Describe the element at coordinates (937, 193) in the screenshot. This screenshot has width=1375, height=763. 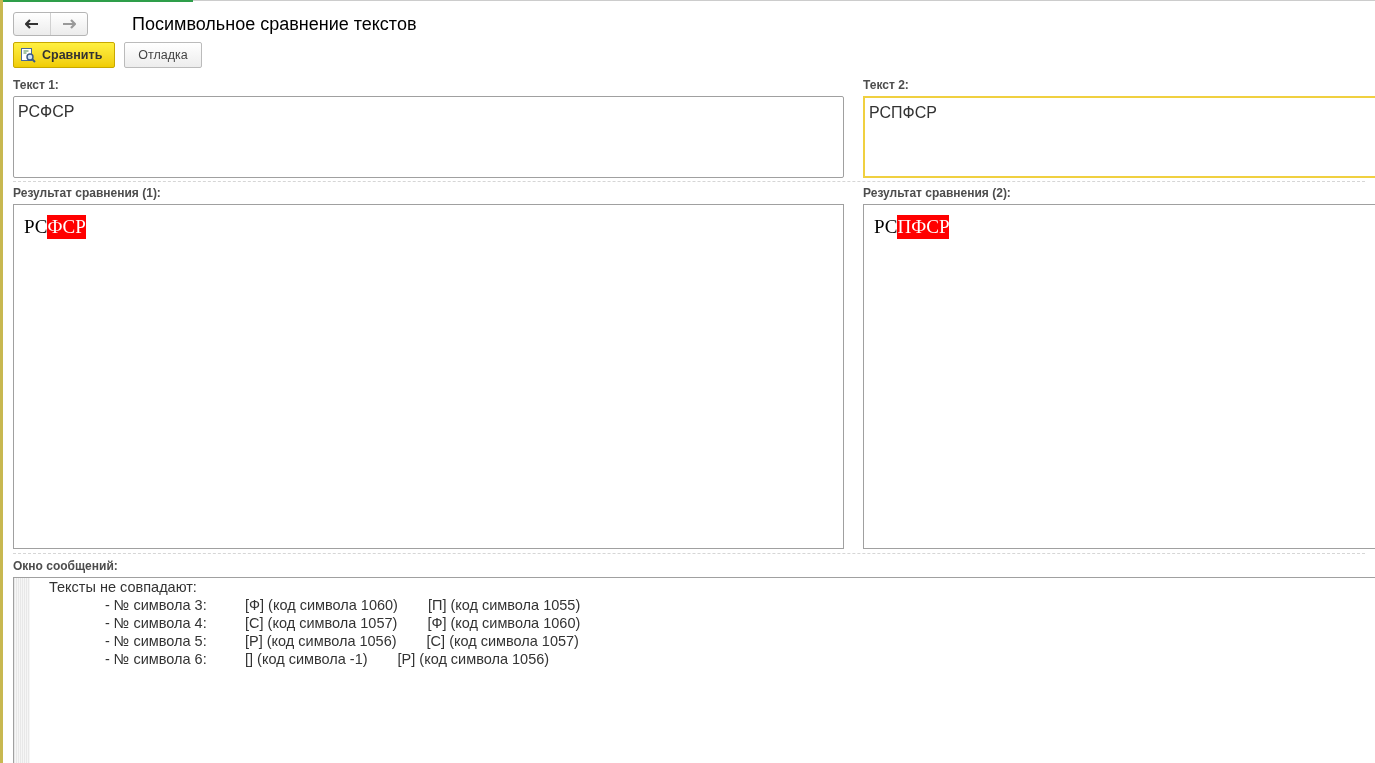
I see `field-label: Результат сравнения (2):` at that location.